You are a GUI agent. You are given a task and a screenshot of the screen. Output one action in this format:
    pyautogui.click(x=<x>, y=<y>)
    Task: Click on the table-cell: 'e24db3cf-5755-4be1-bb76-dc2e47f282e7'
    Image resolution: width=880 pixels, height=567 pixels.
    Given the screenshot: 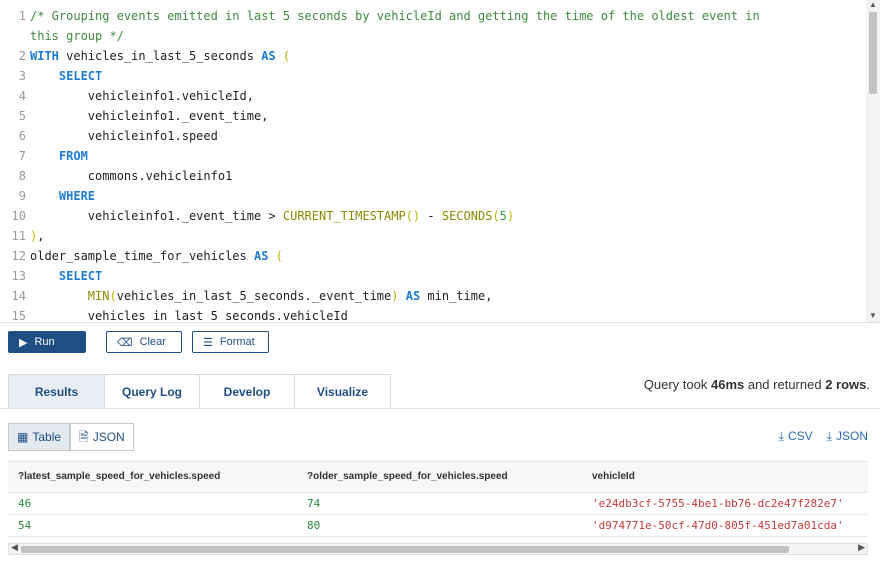 What is the action you would take?
    pyautogui.click(x=718, y=503)
    